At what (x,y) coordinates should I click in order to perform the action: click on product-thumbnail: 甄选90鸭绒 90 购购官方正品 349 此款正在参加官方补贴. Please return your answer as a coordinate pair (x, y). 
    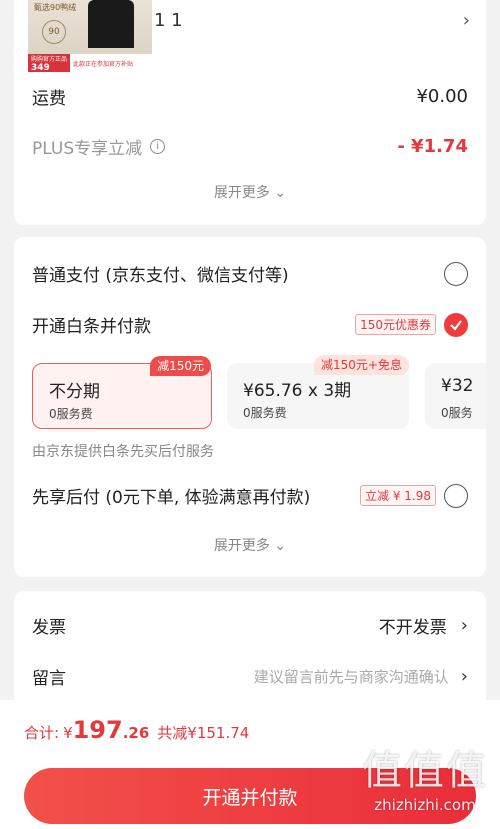
    Looking at the image, I should click on (90, 36).